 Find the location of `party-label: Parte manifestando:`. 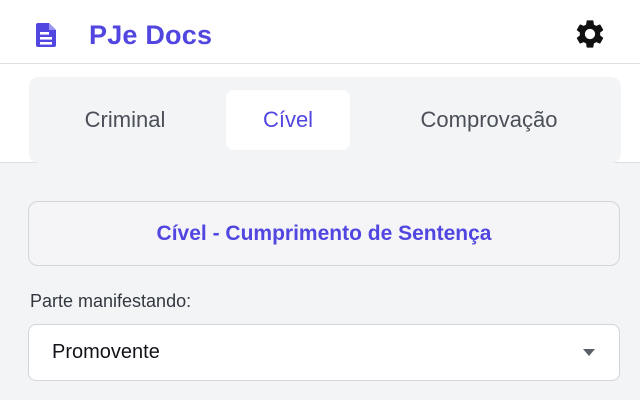

party-label: Parte manifestando: is located at coordinates (111, 301).